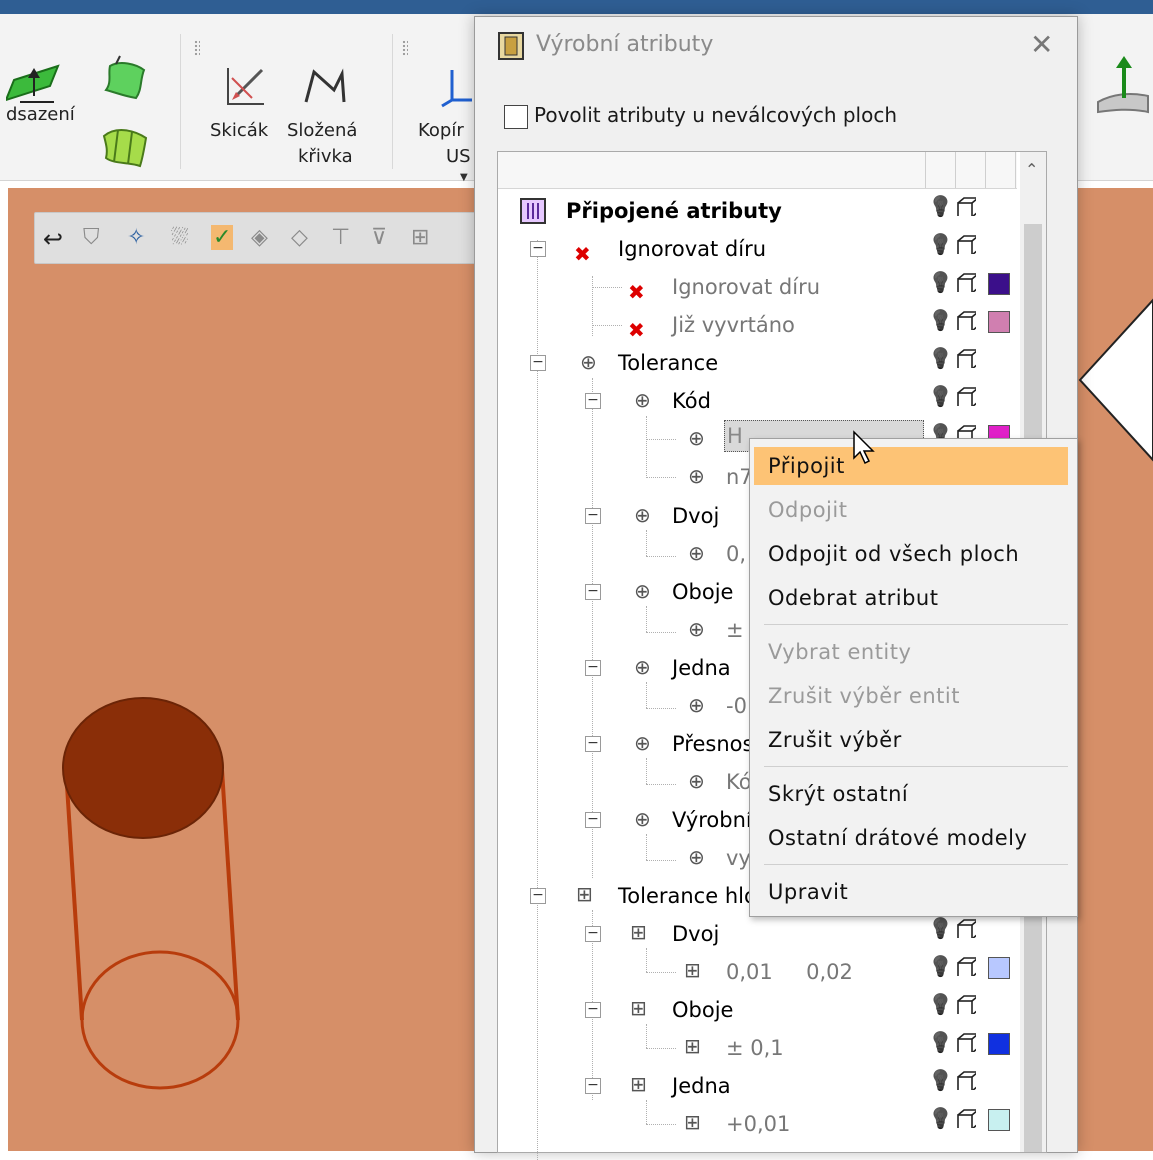 Image resolution: width=1153 pixels, height=1160 pixels. What do you see at coordinates (695, 516) in the screenshot?
I see `tree-node-double: Dvoj` at bounding box center [695, 516].